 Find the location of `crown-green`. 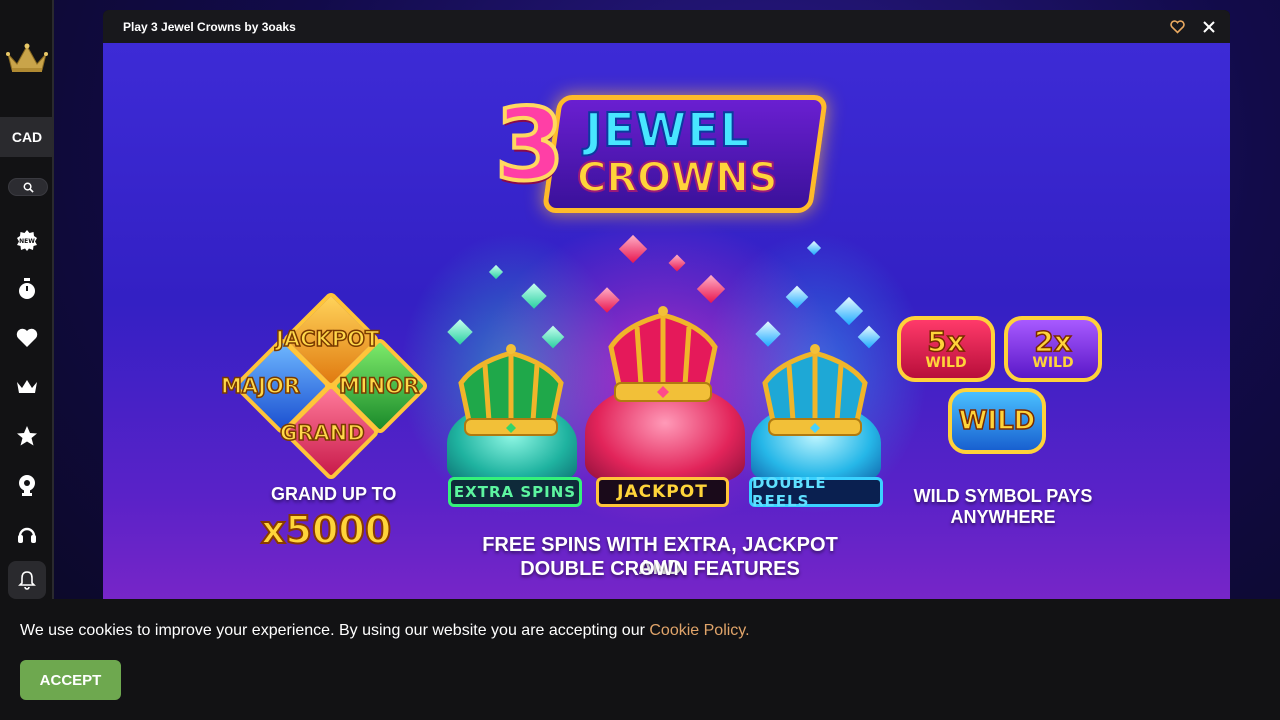

crown-green is located at coordinates (511, 395).